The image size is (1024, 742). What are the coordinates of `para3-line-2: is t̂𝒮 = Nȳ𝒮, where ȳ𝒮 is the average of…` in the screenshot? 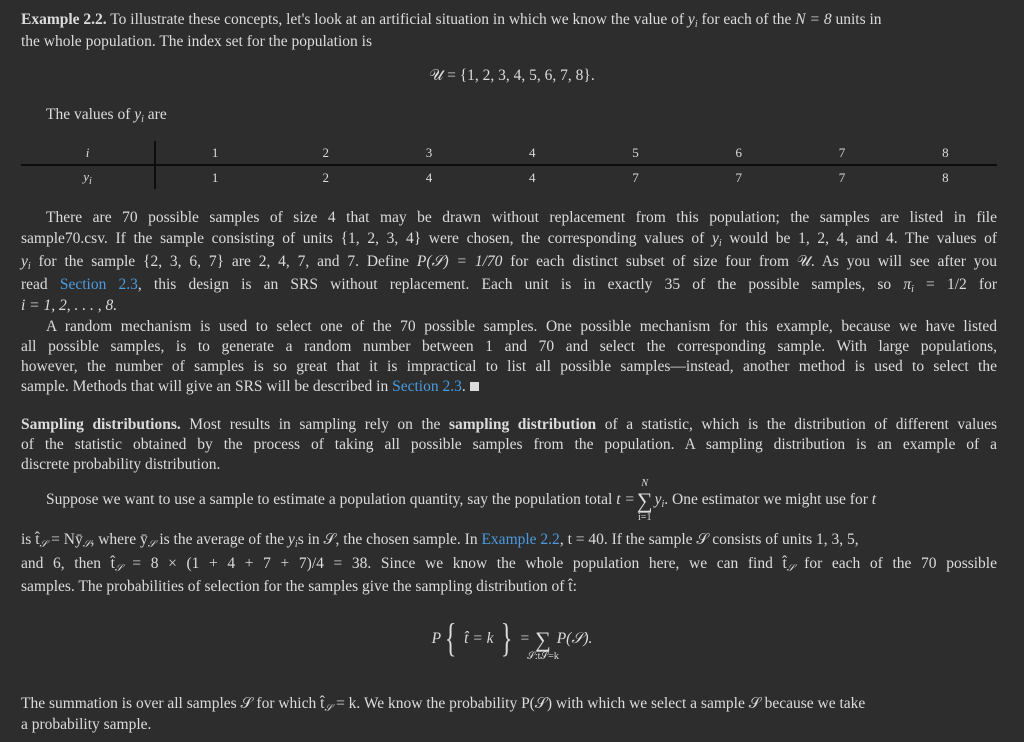 It's located at (440, 540).